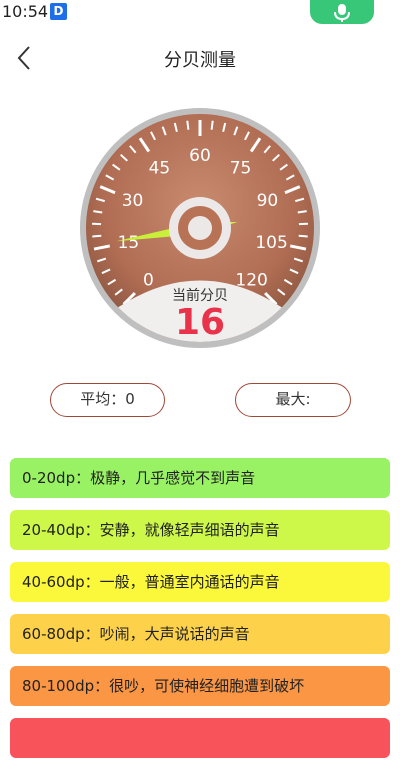 The width and height of the screenshot is (400, 770). I want to click on noise-level-item: 60-80dp：吵闹，大声说话的声音, so click(200, 634).